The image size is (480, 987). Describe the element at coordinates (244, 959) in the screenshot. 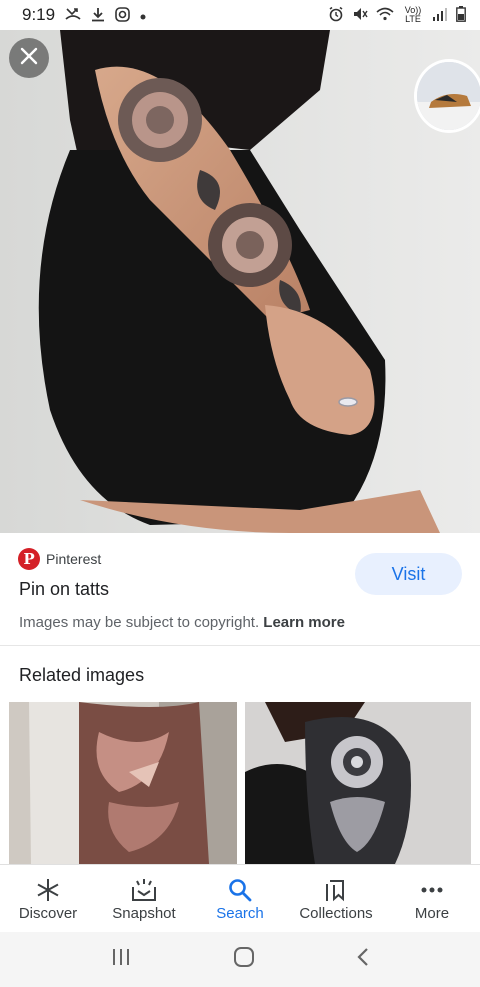

I see `home-icon` at that location.